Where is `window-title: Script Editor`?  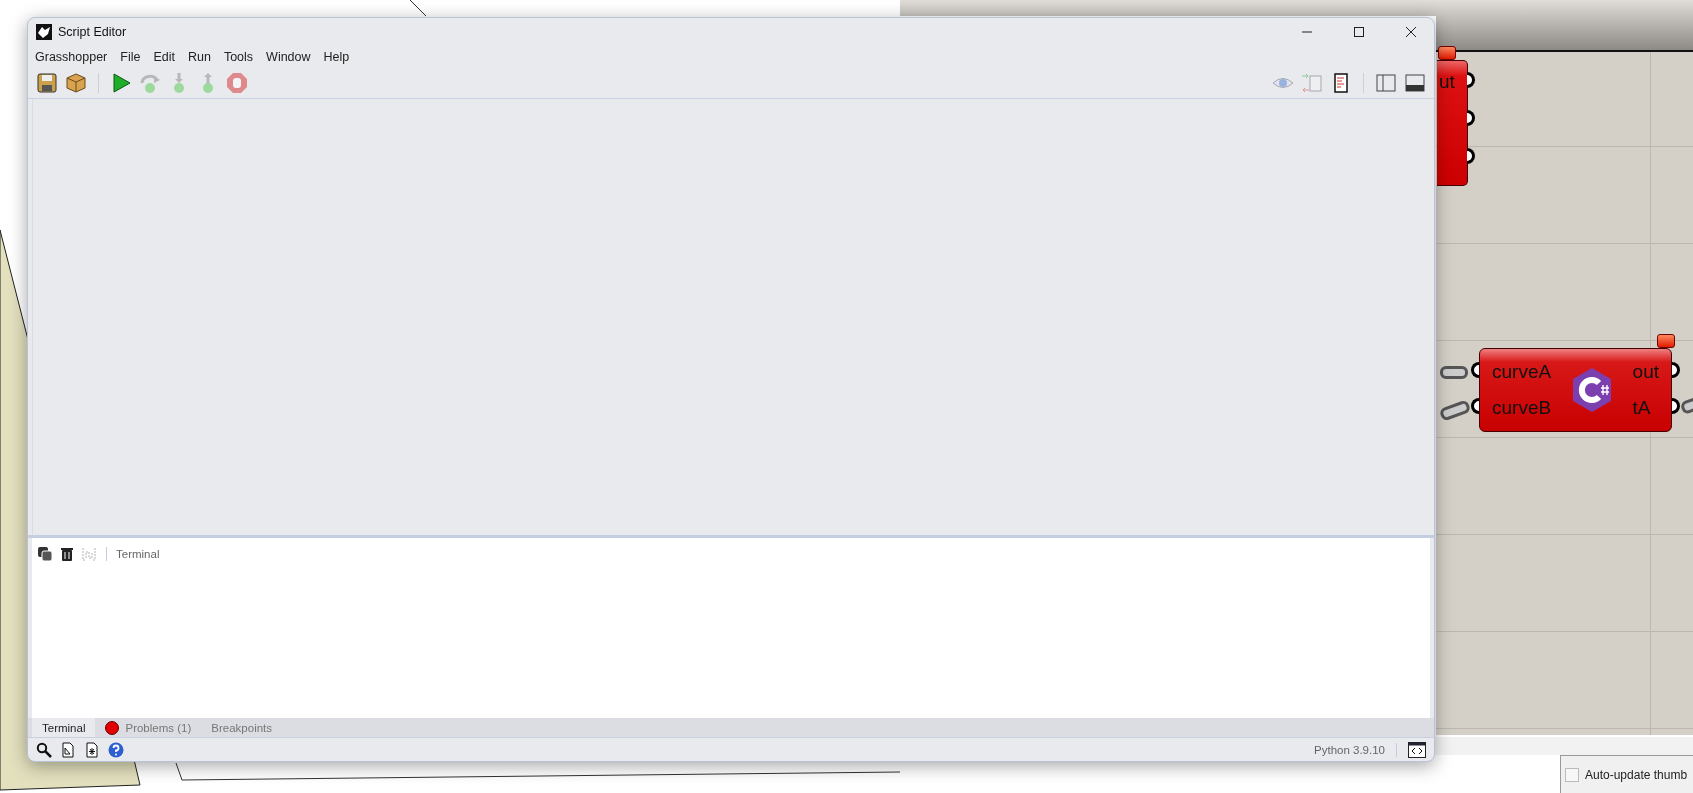 window-title: Script Editor is located at coordinates (92, 32).